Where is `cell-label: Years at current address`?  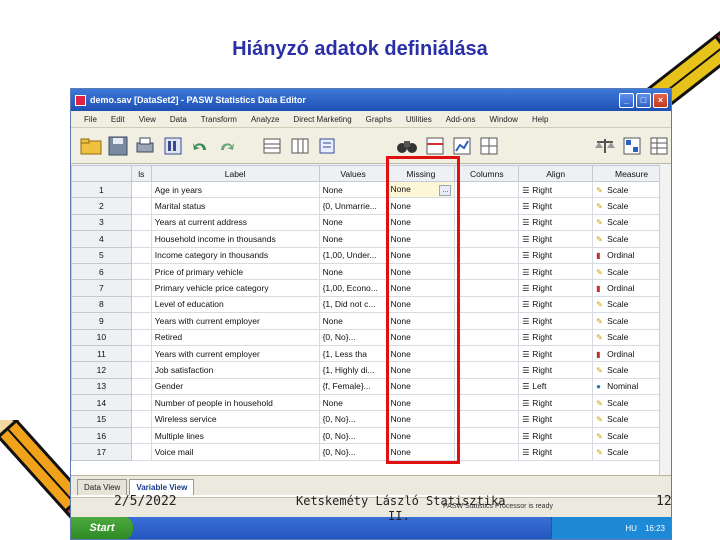
cell-label: Years at current address is located at coordinates (235, 222).